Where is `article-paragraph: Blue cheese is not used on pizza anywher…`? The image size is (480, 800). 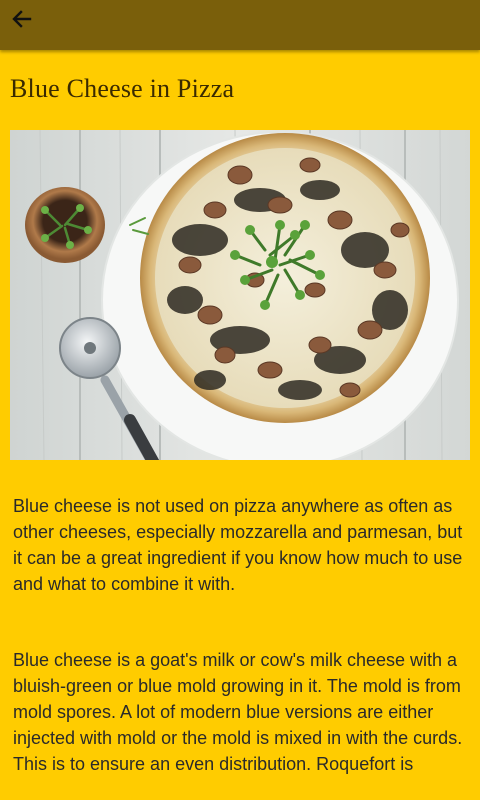 article-paragraph: Blue cheese is not used on pizza anywher… is located at coordinates (238, 545).